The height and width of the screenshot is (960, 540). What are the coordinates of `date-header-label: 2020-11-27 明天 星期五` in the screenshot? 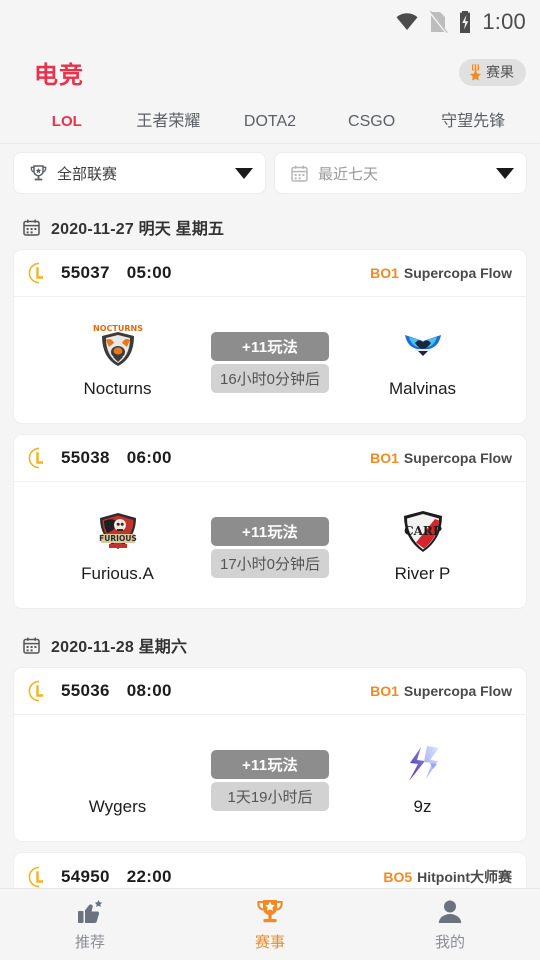 It's located at (138, 229).